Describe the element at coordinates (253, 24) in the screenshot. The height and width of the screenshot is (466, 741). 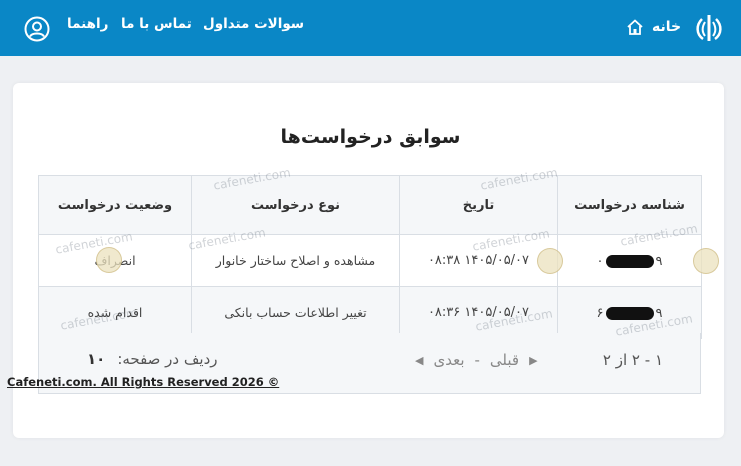
I see `nav-faq: سوالات متداول` at that location.